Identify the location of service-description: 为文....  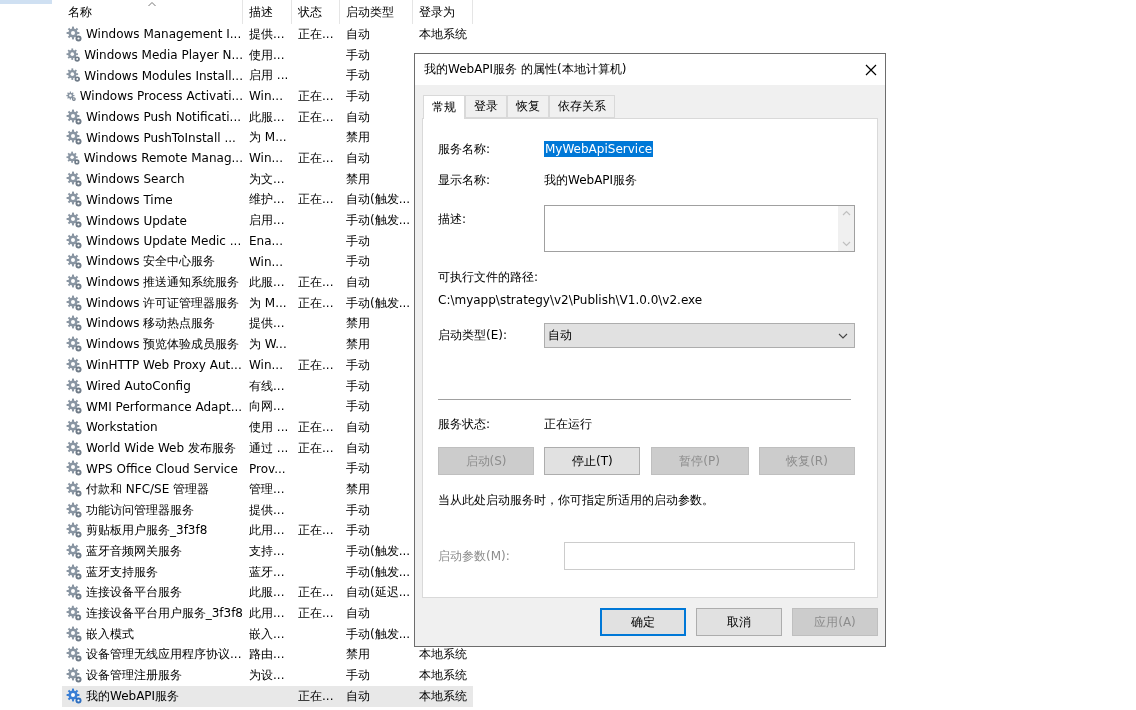
(267, 178).